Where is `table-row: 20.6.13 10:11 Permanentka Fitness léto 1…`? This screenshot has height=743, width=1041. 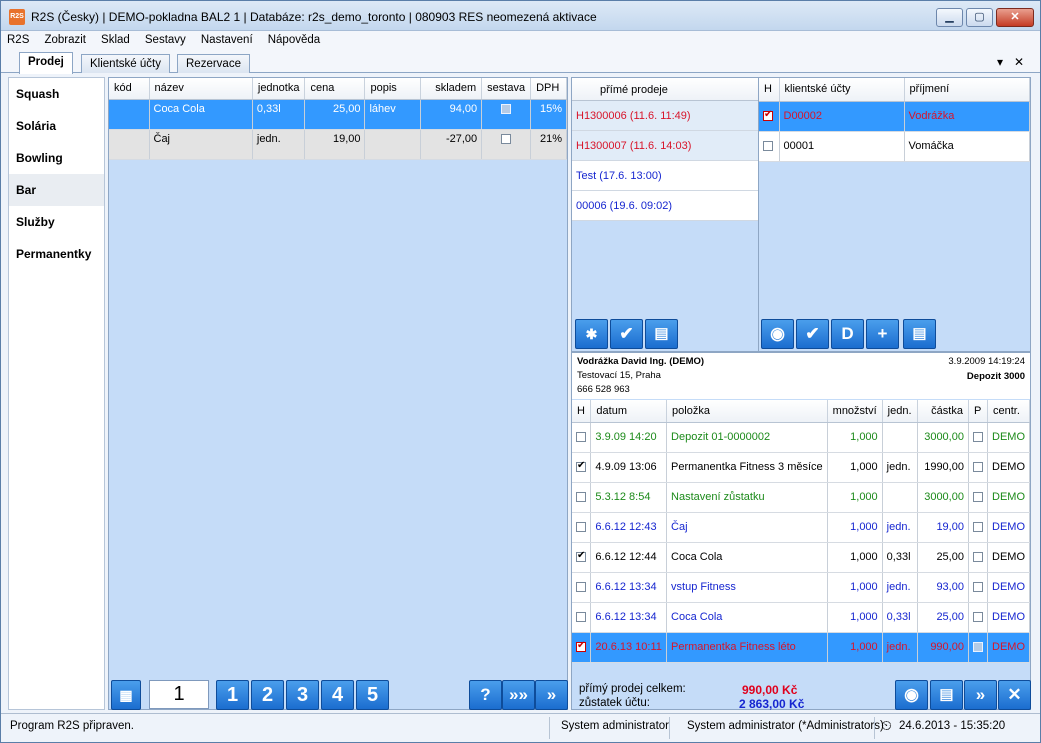
table-row: 20.6.13 10:11 Permanentka Fitness léto 1… is located at coordinates (801, 647).